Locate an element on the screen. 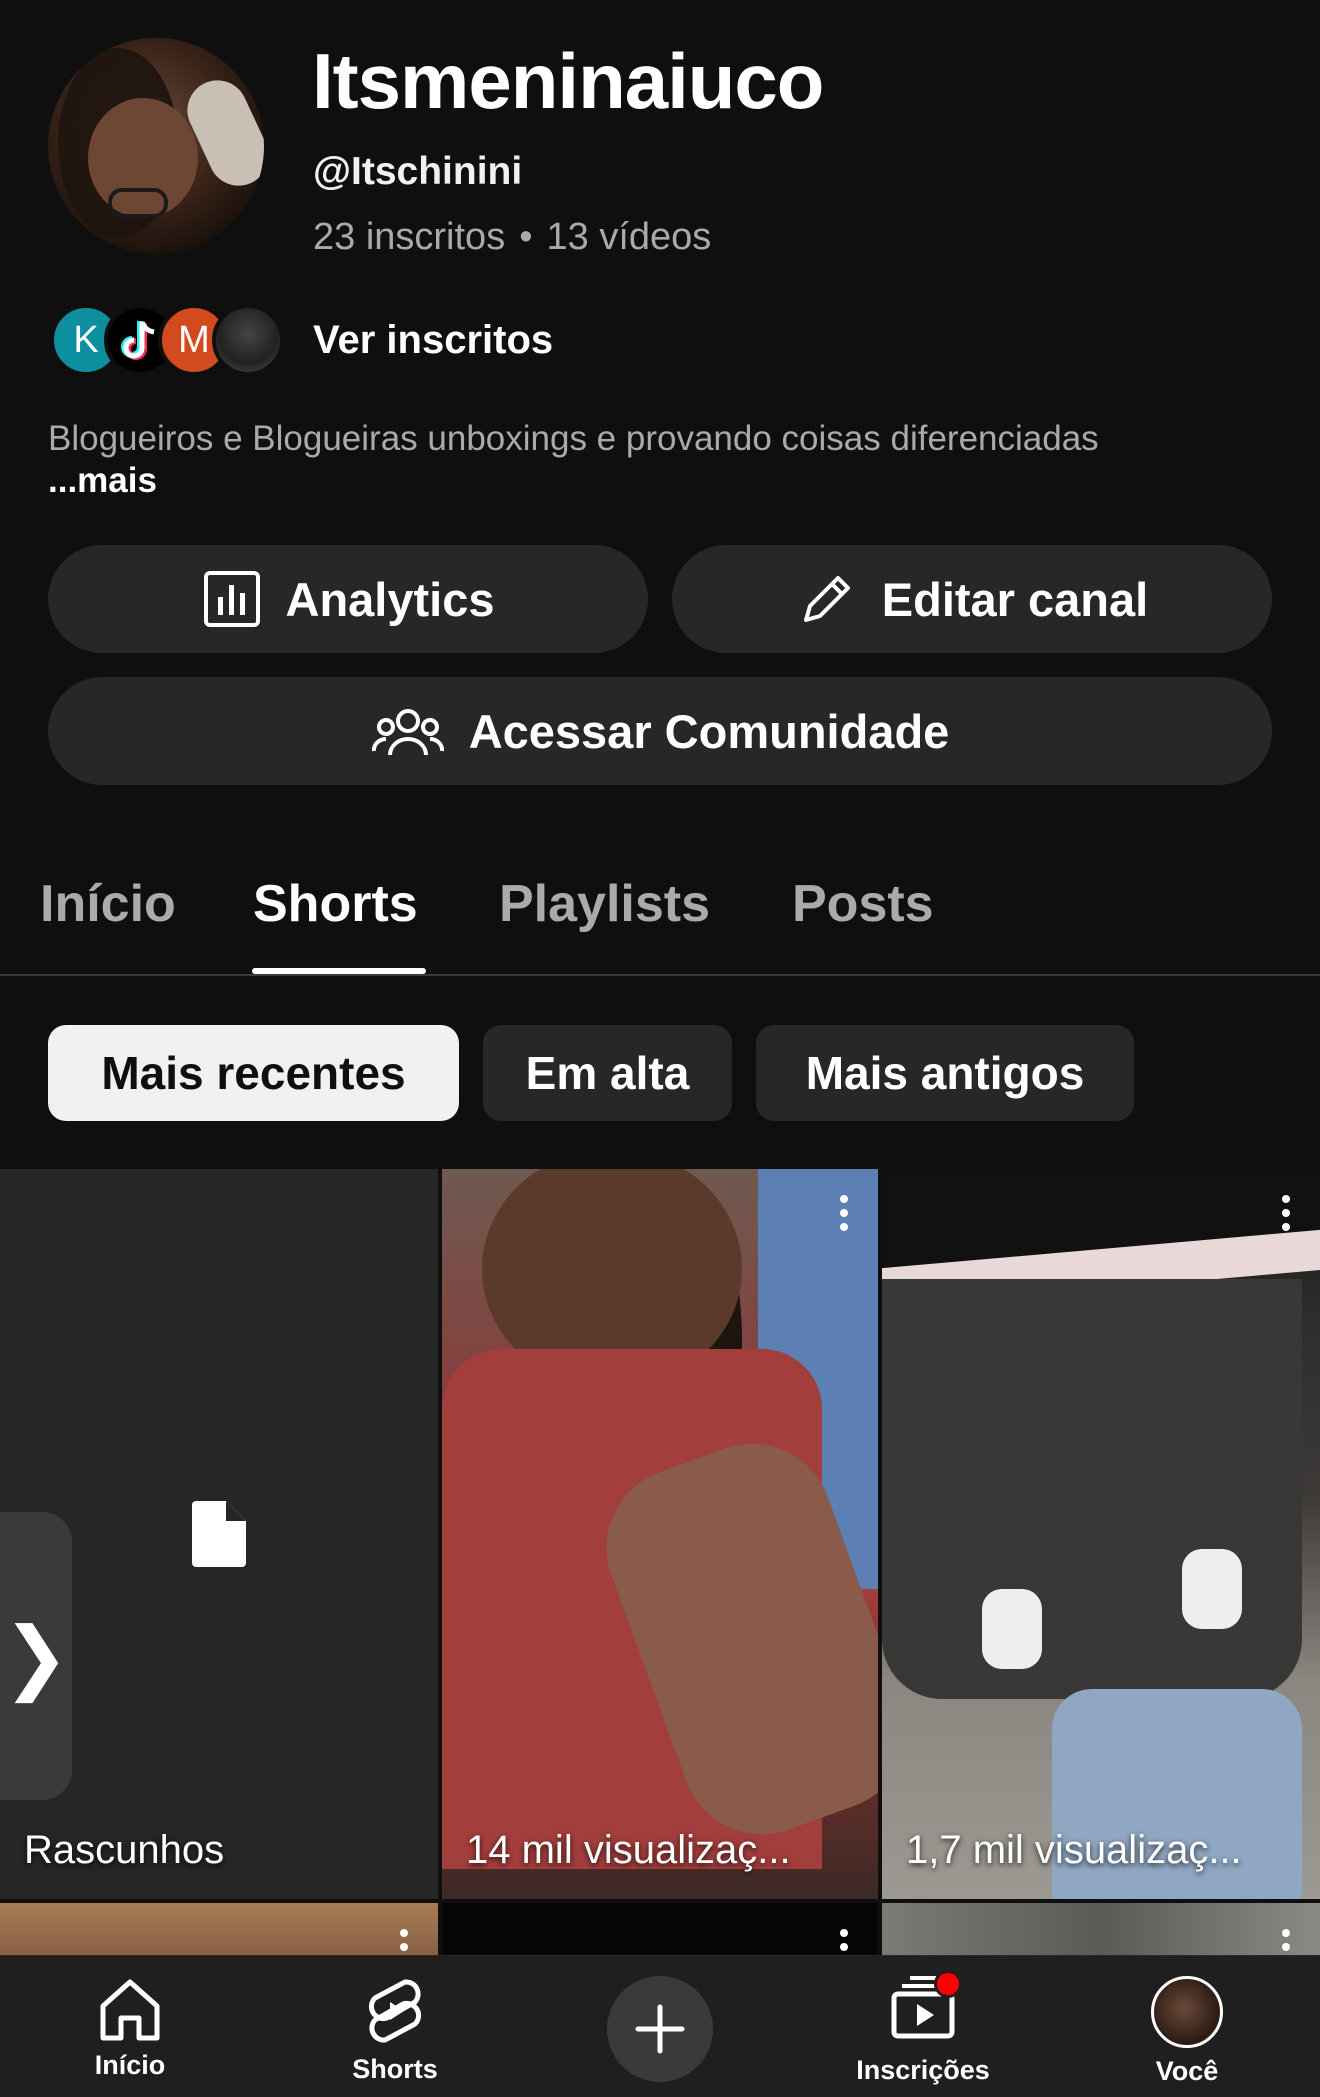 Image resolution: width=1320 pixels, height=2097 pixels. nav-home: Início is located at coordinates (130, 2028).